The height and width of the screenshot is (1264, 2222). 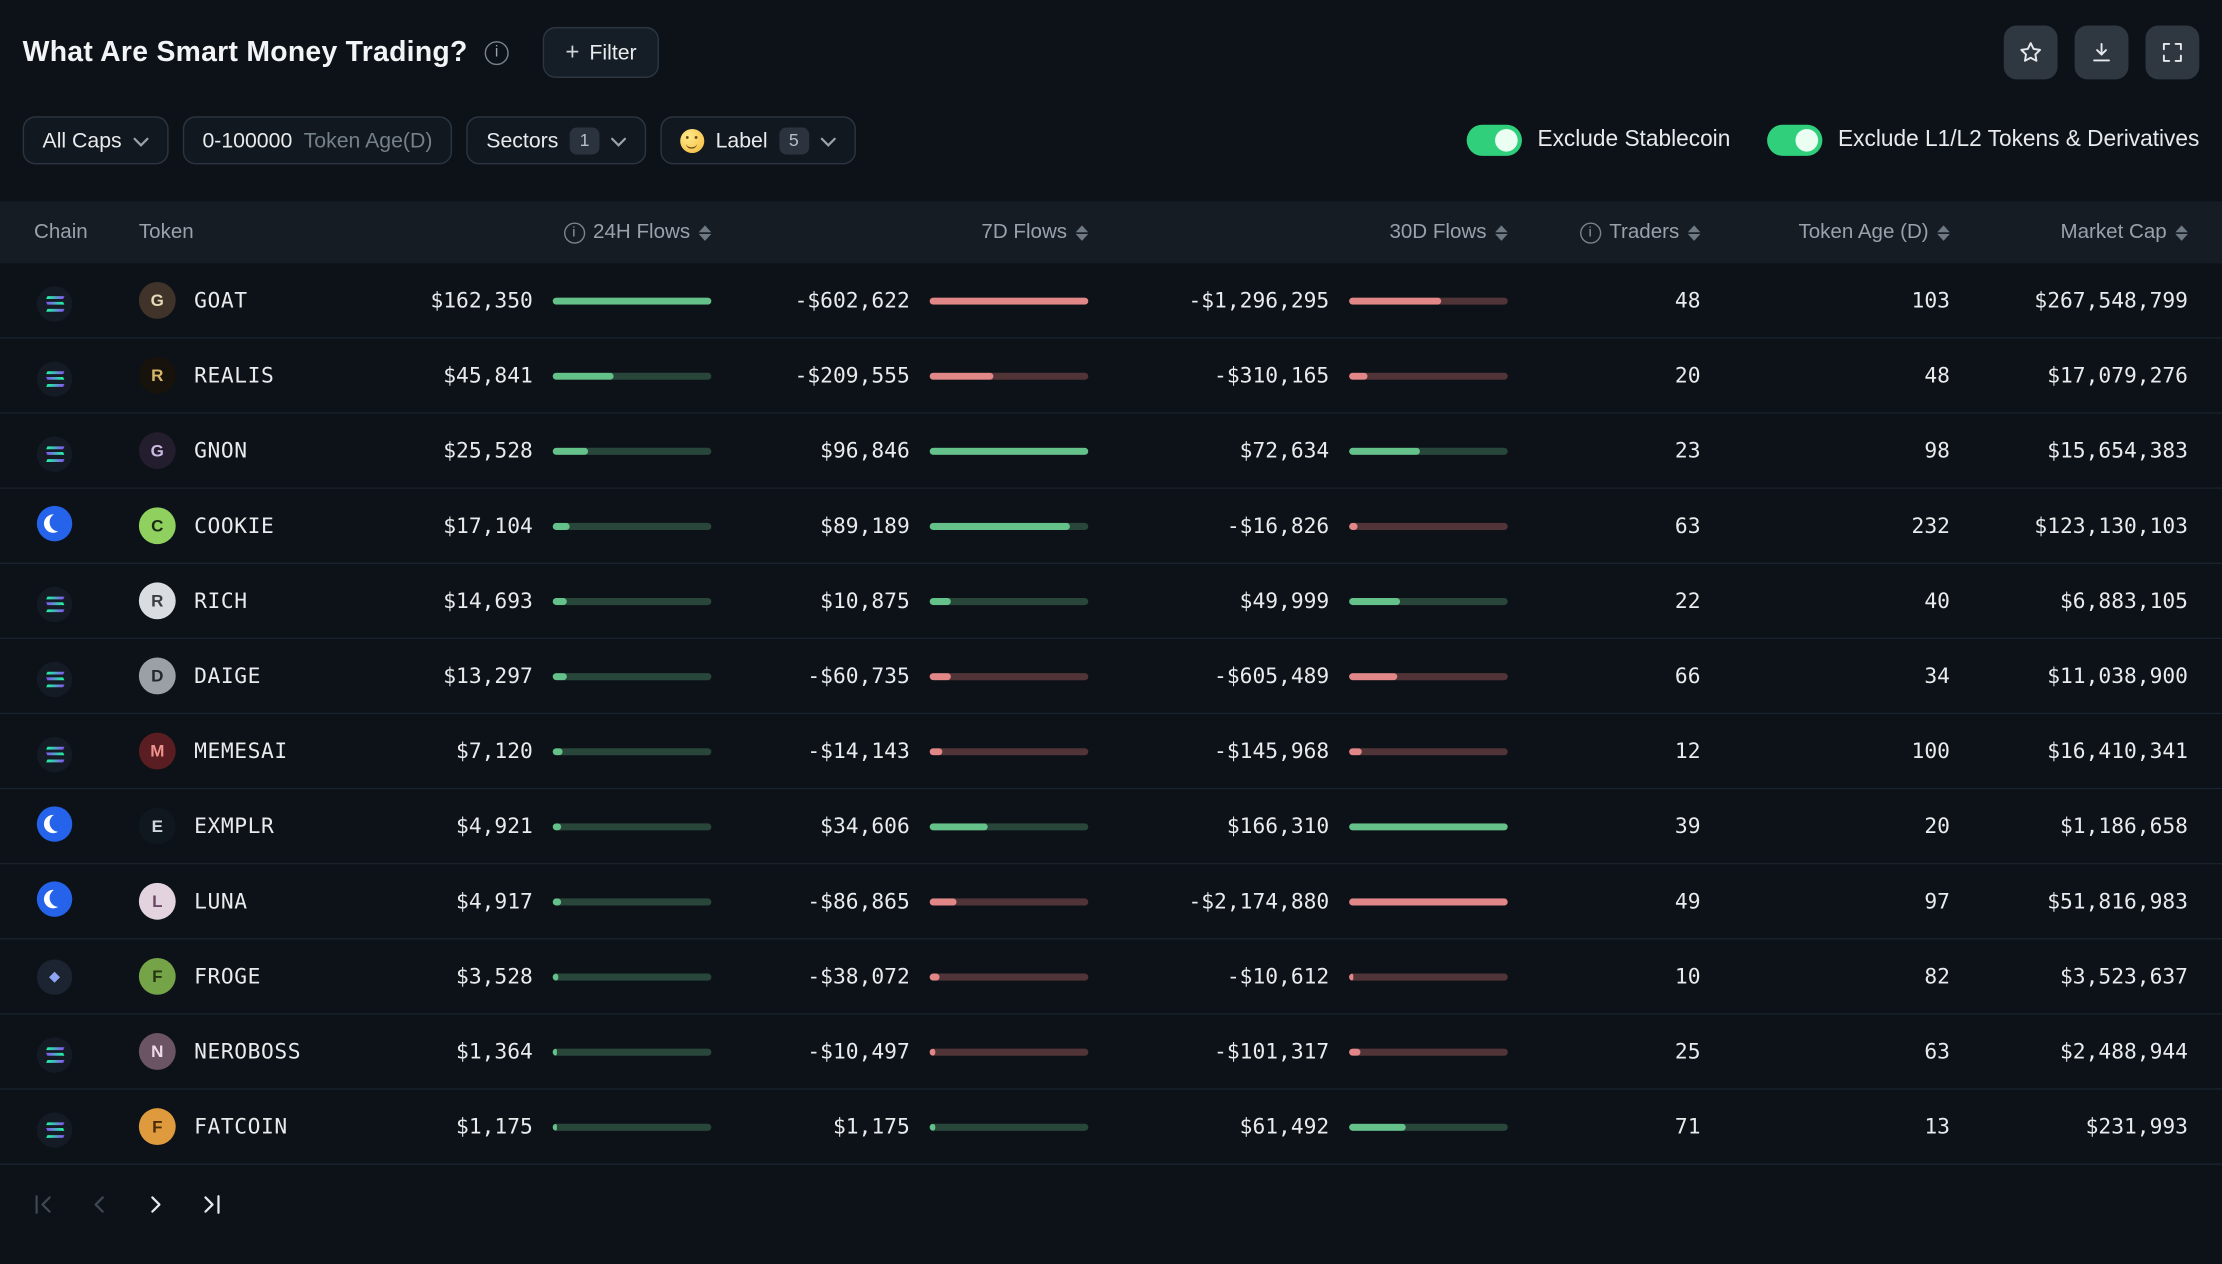 What do you see at coordinates (252, 751) in the screenshot?
I see `token-cell: M MEMESAI` at bounding box center [252, 751].